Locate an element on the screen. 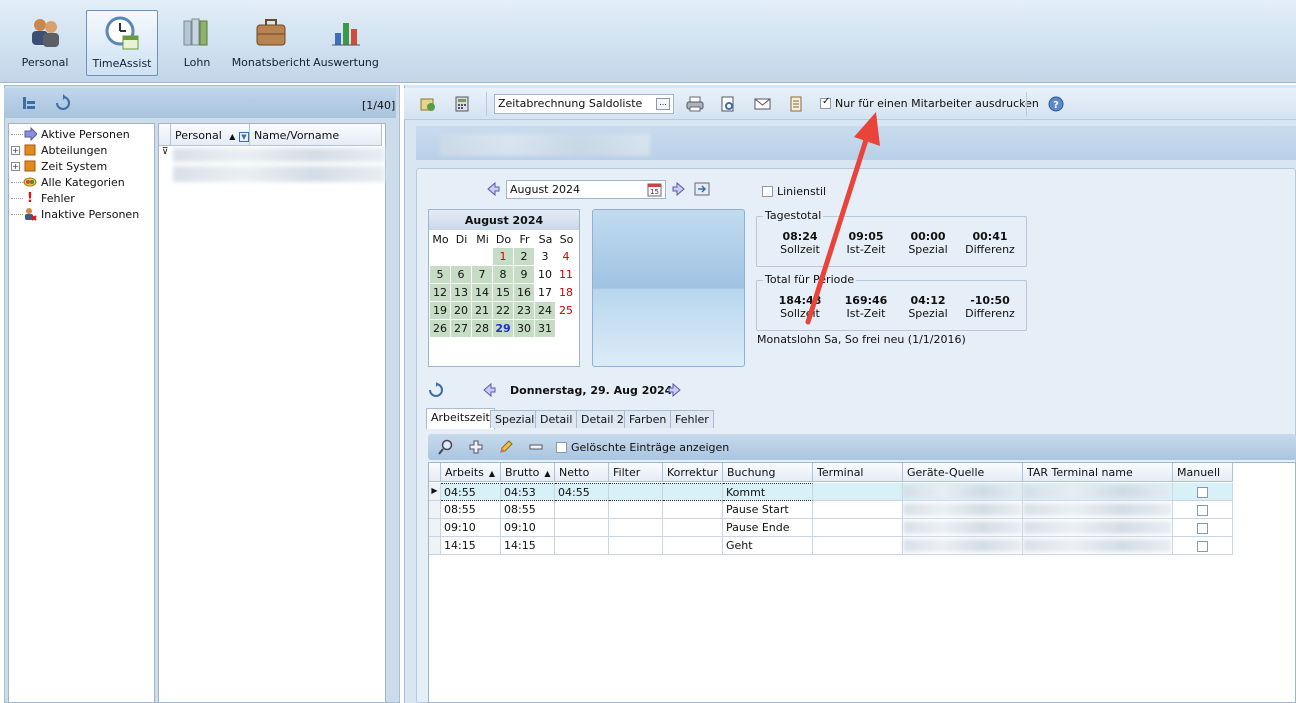 The width and height of the screenshot is (1296, 703). person-row-redacted is located at coordinates (279, 174).